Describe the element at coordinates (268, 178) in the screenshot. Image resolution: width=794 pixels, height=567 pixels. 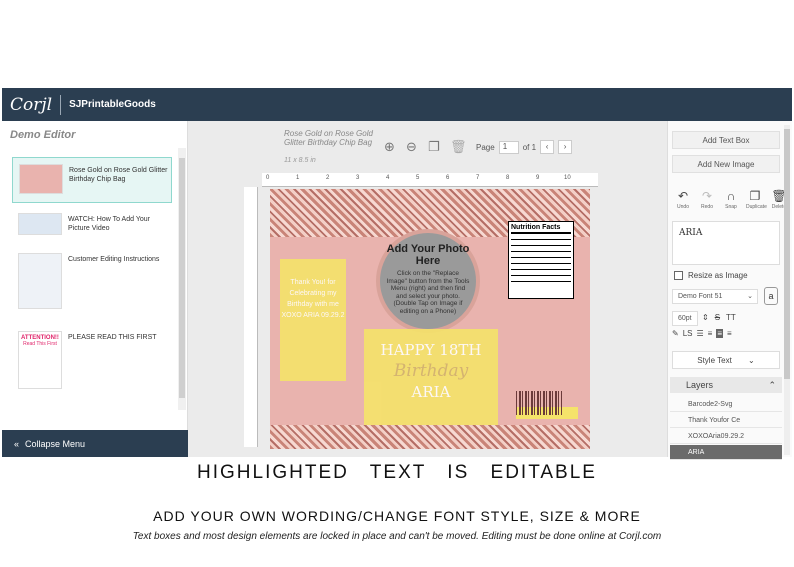
I see `ruler-tick: 0` at that location.